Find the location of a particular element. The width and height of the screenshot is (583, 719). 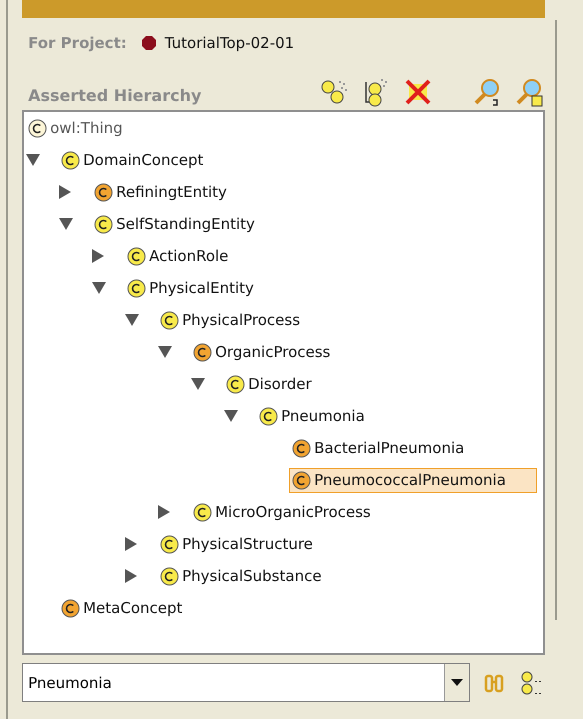

tree-node: OrganicProcess is located at coordinates (276, 352).